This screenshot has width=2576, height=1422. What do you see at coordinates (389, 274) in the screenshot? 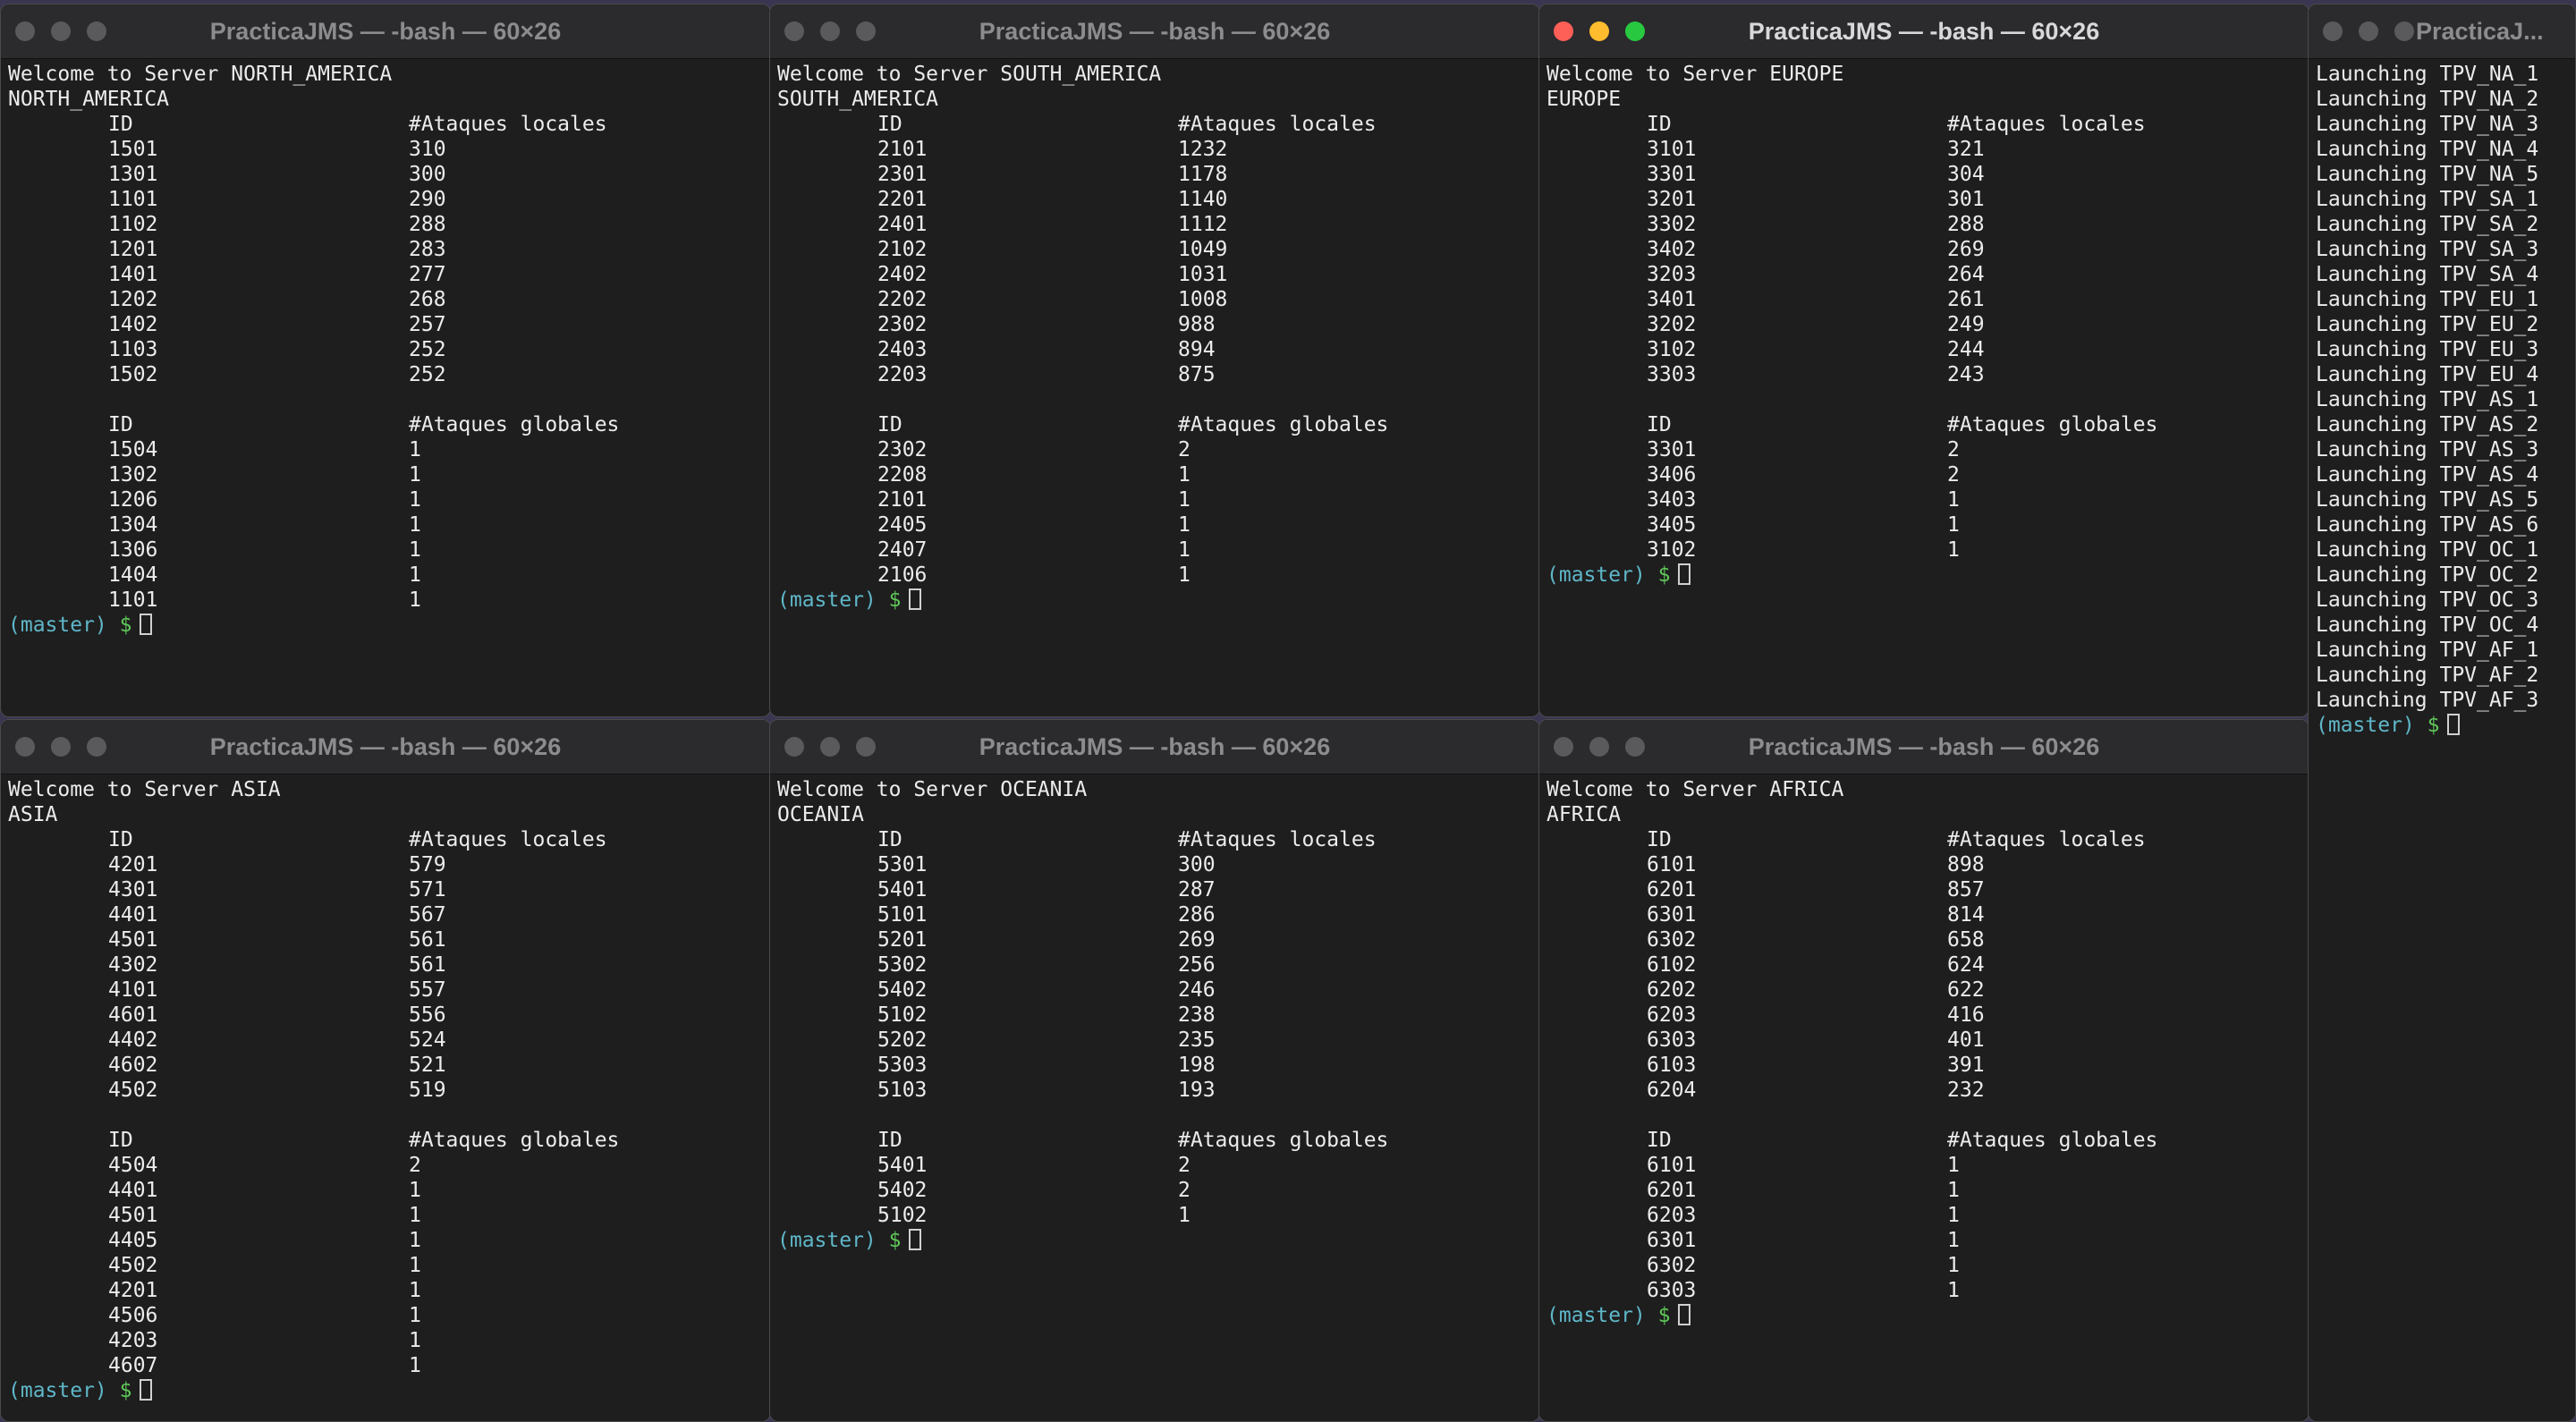
I see `local-attack-row: 1401 277` at bounding box center [389, 274].